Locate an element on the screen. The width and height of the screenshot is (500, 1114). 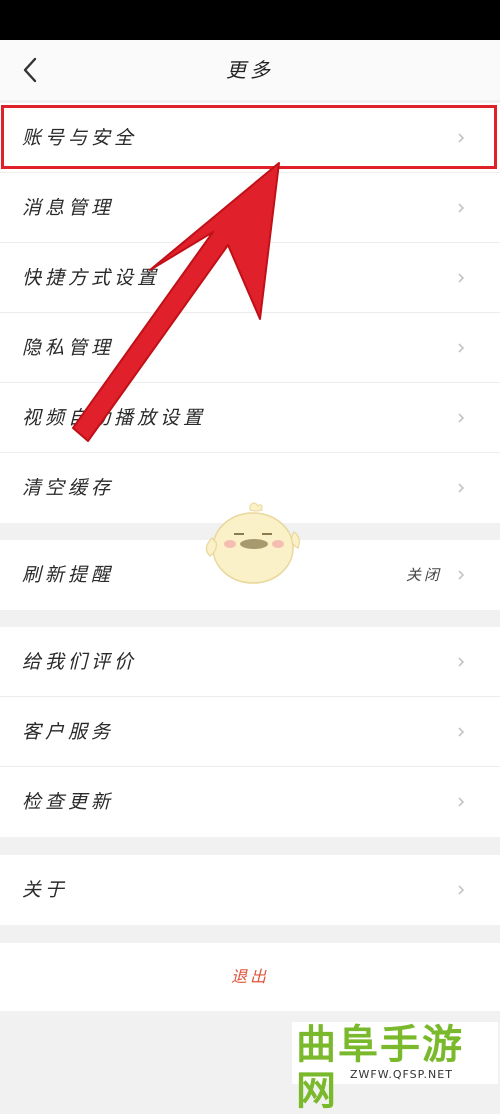
row-value: 关闭 is located at coordinates (423, 575).